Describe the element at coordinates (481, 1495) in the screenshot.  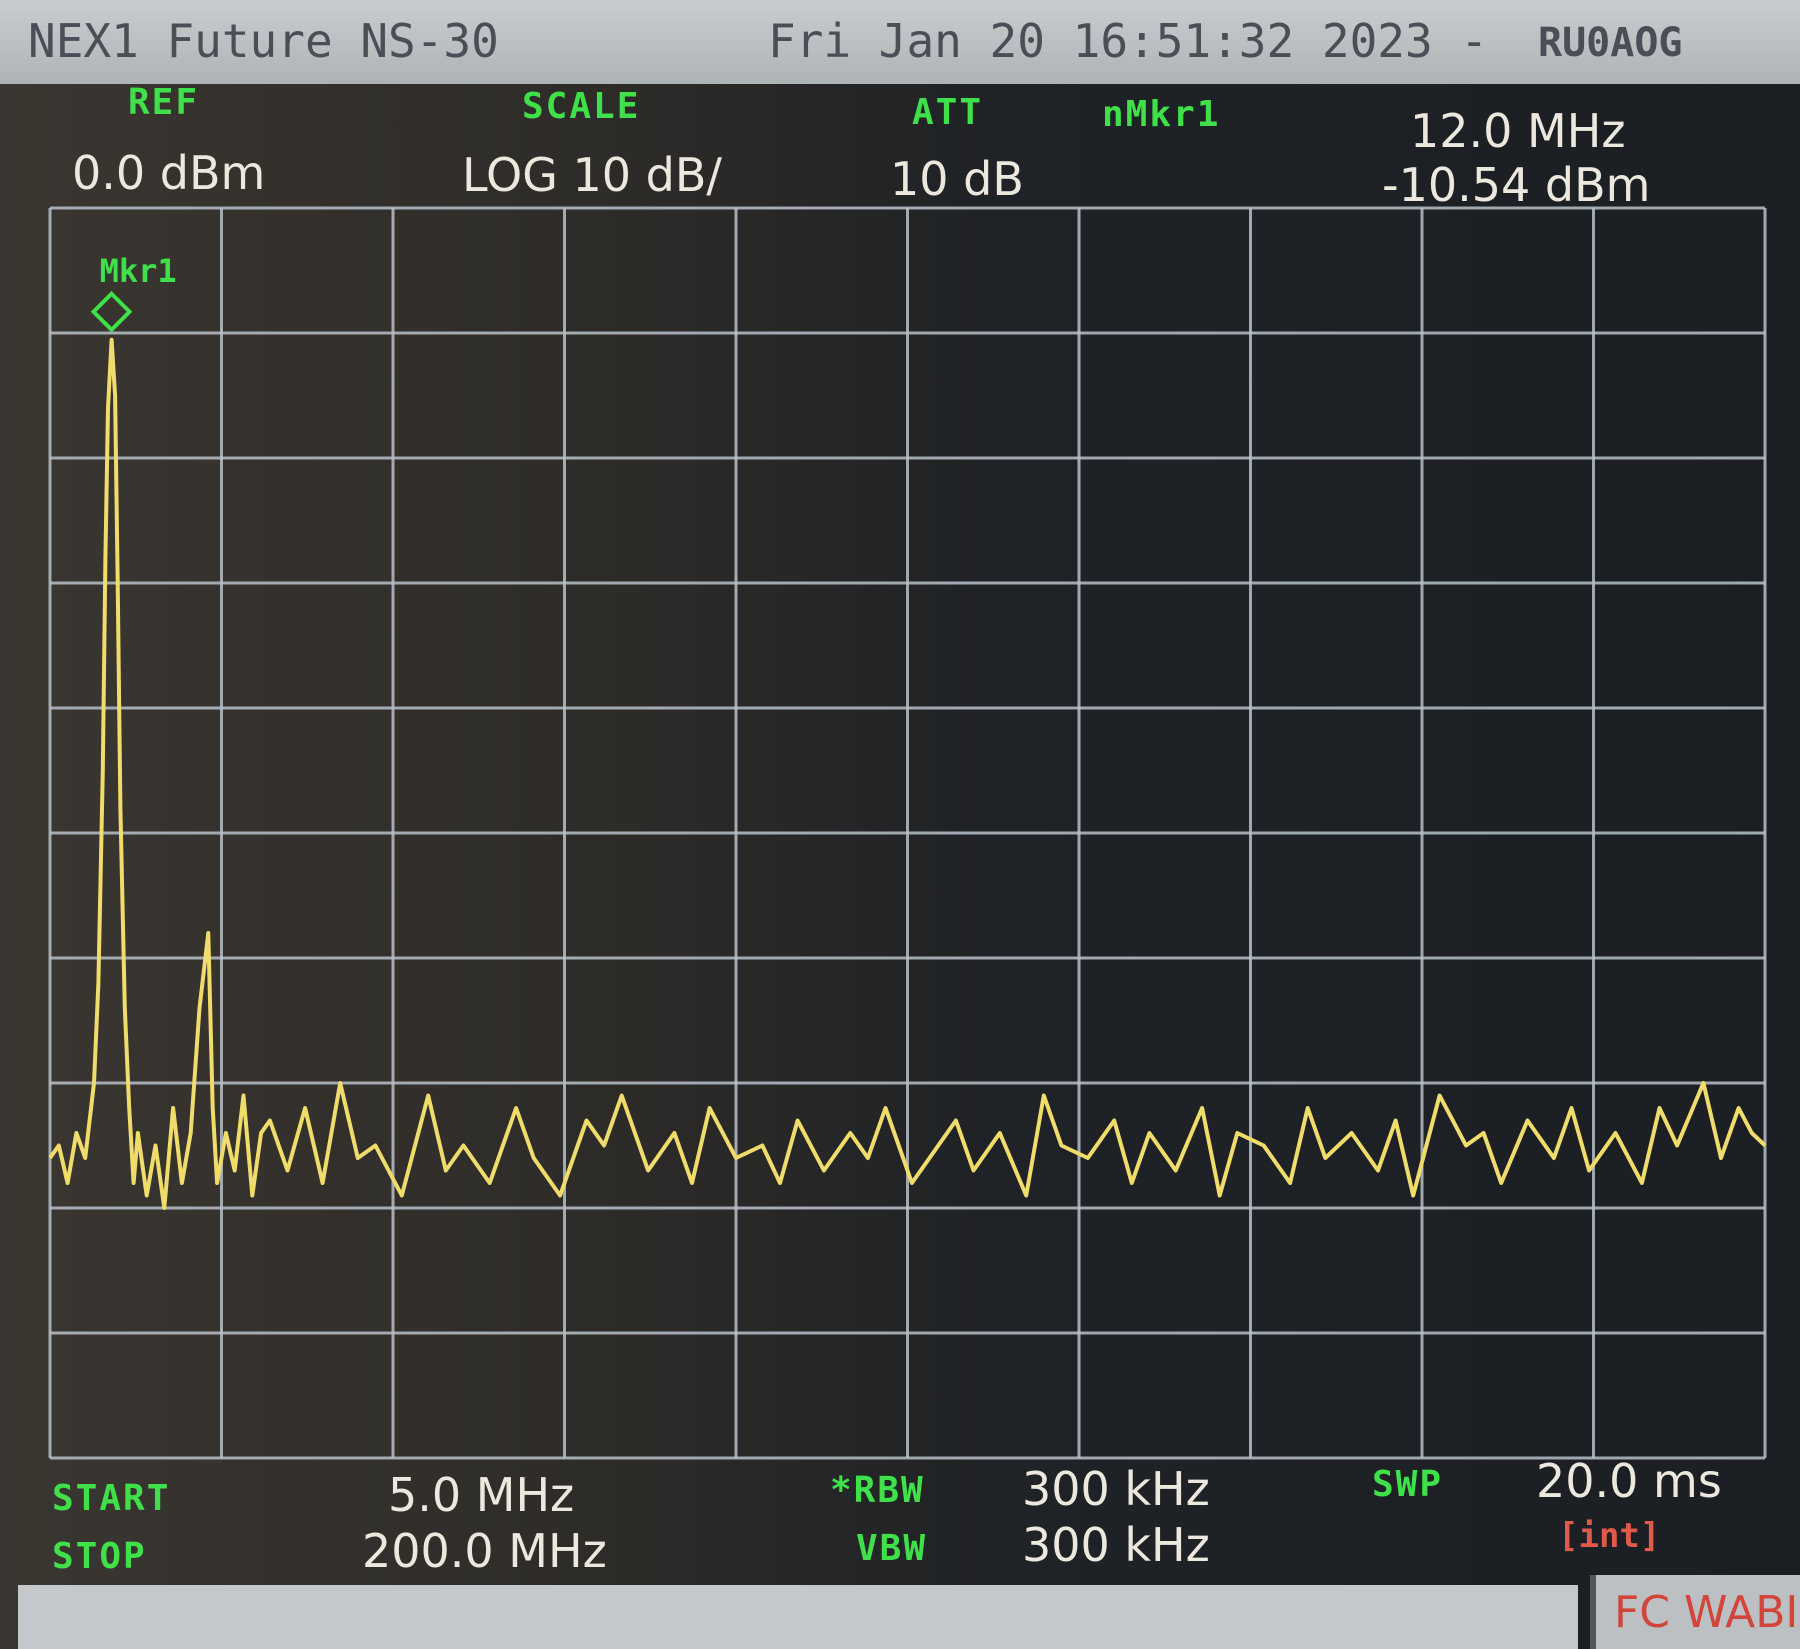
I see `start-value: 5.0 MHz` at that location.